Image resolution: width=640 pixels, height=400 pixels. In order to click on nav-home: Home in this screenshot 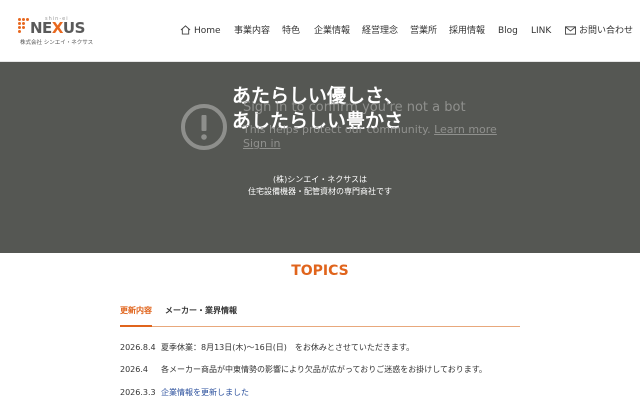, I will do `click(200, 31)`.